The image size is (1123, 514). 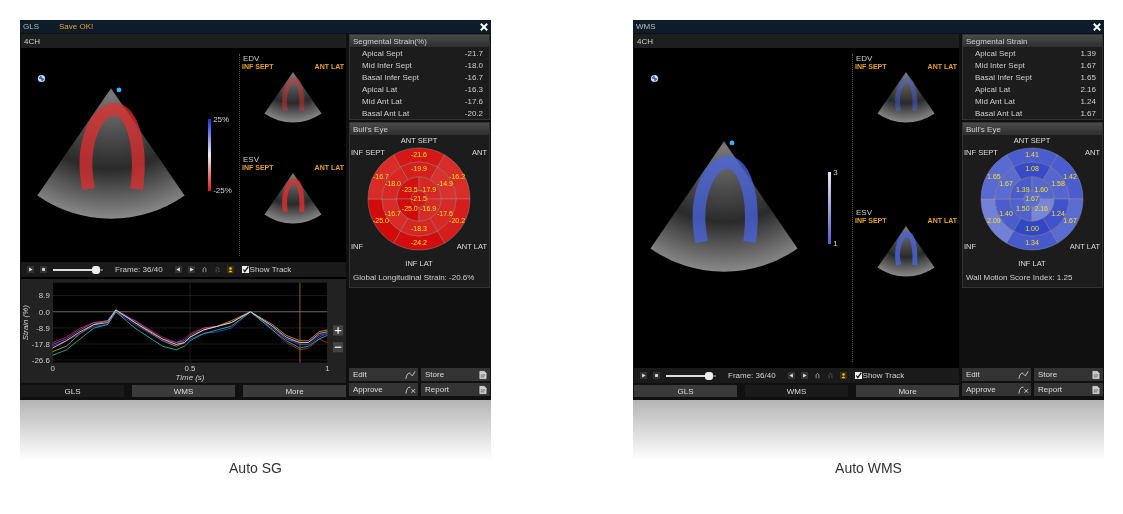 What do you see at coordinates (473, 89) in the screenshot?
I see `segment-value: -16.3` at bounding box center [473, 89].